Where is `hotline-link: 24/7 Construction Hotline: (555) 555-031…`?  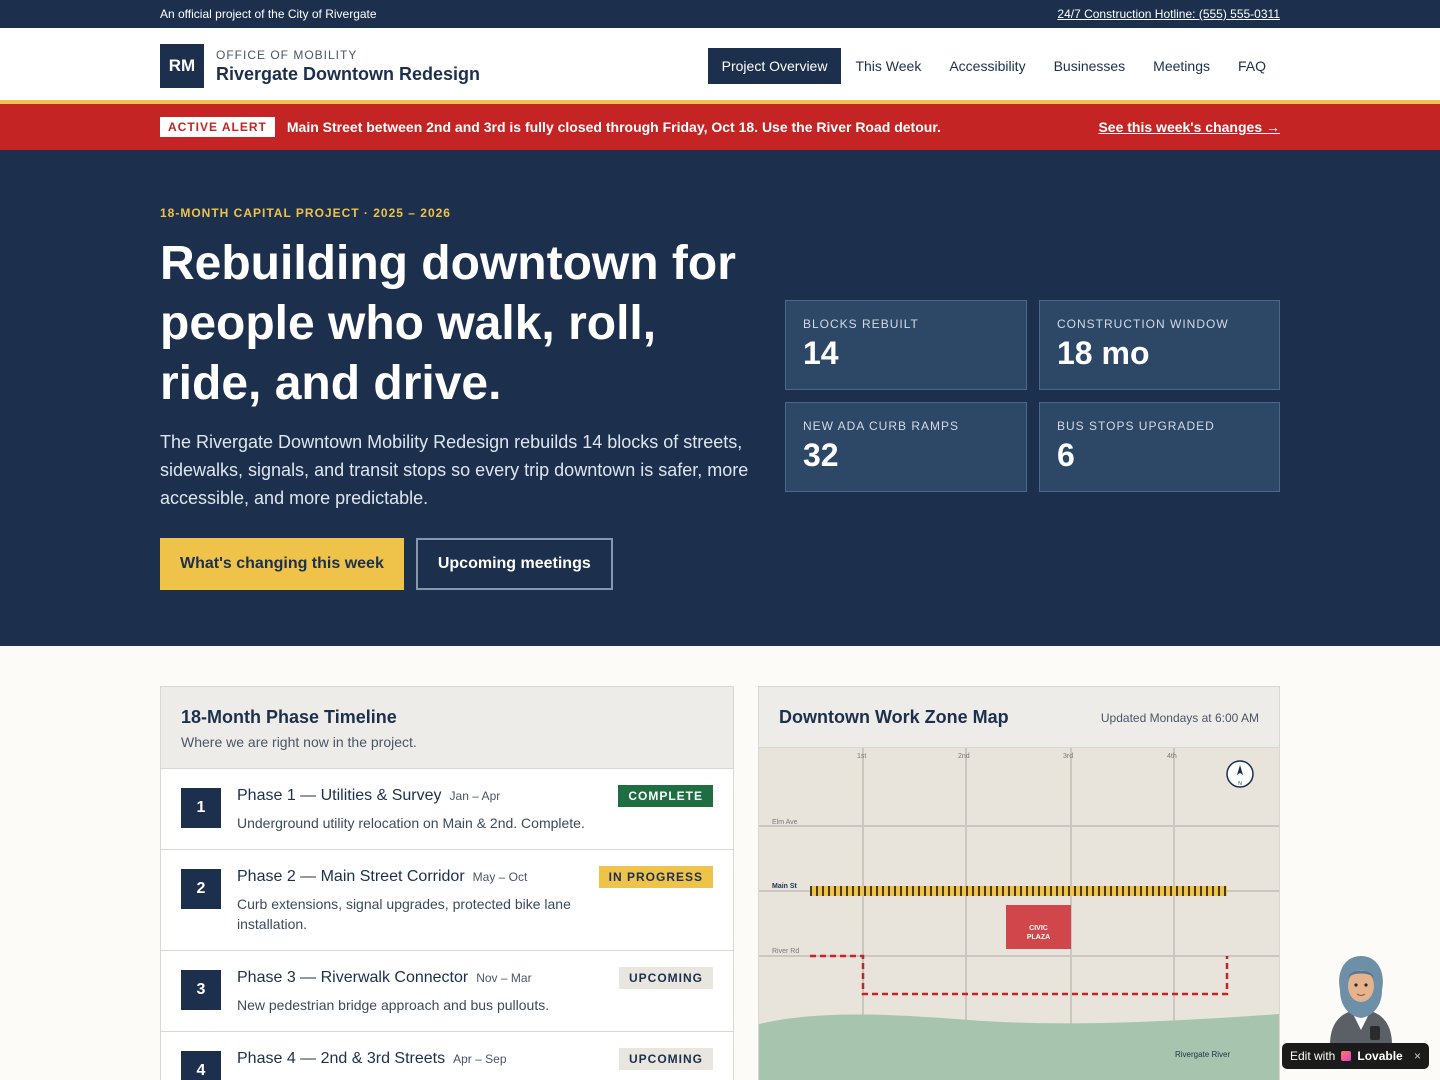
hotline-link: 24/7 Construction Hotline: (555) 555-031… is located at coordinates (1168, 14).